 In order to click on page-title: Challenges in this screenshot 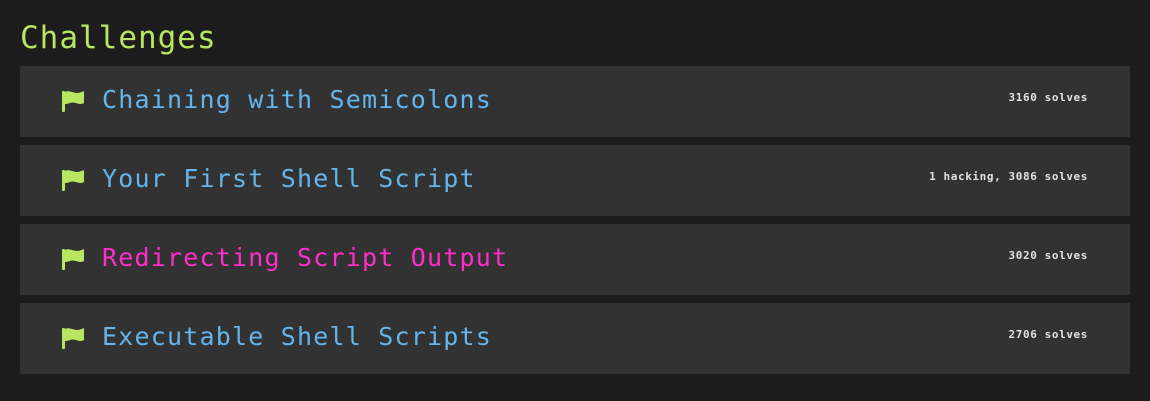, I will do `click(118, 38)`.